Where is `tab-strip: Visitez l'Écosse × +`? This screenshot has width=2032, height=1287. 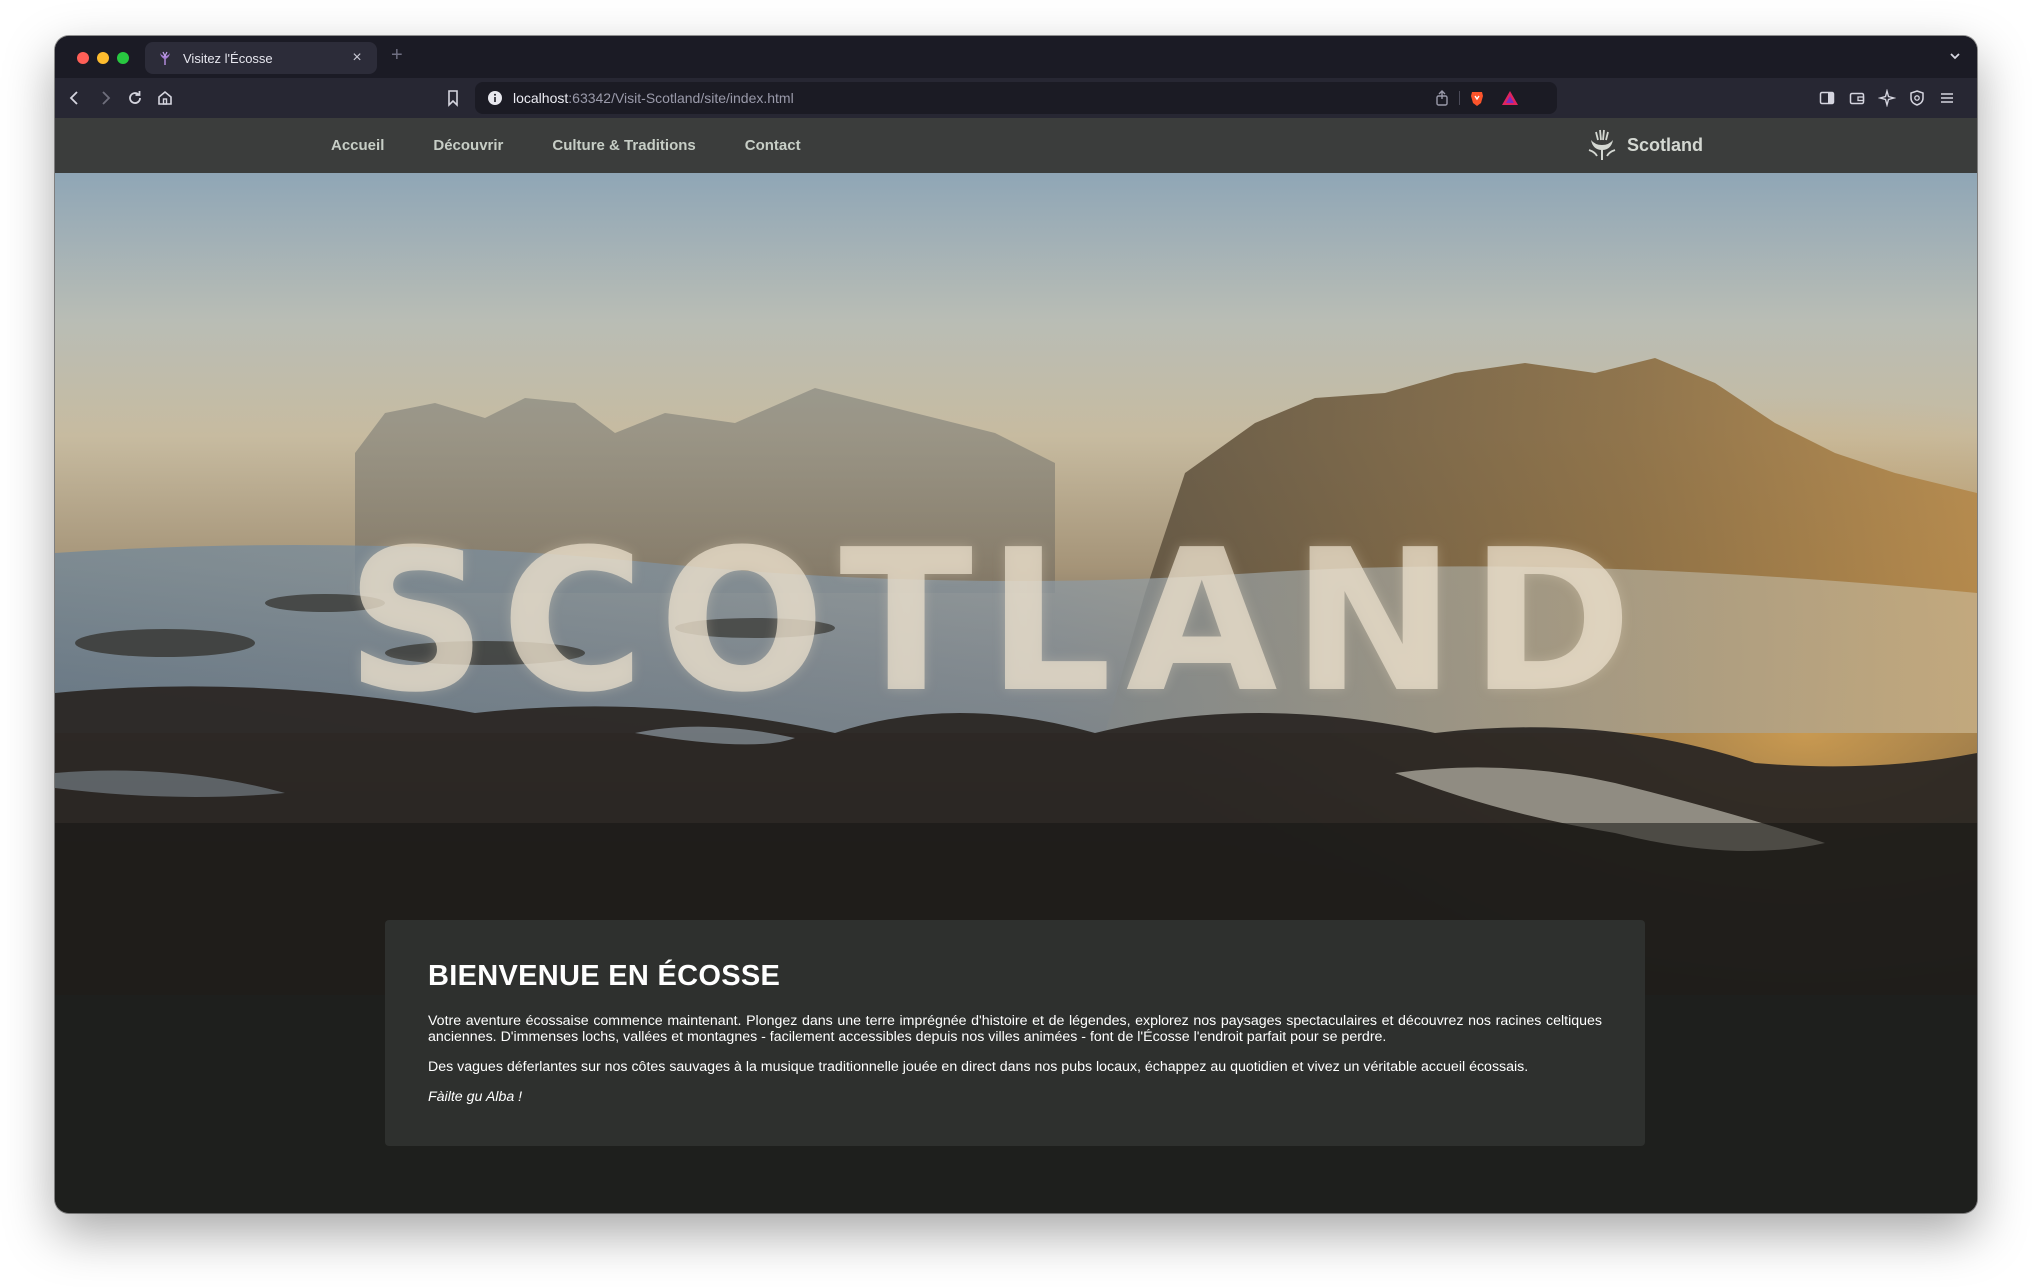 tab-strip: Visitez l'Écosse × + is located at coordinates (1016, 57).